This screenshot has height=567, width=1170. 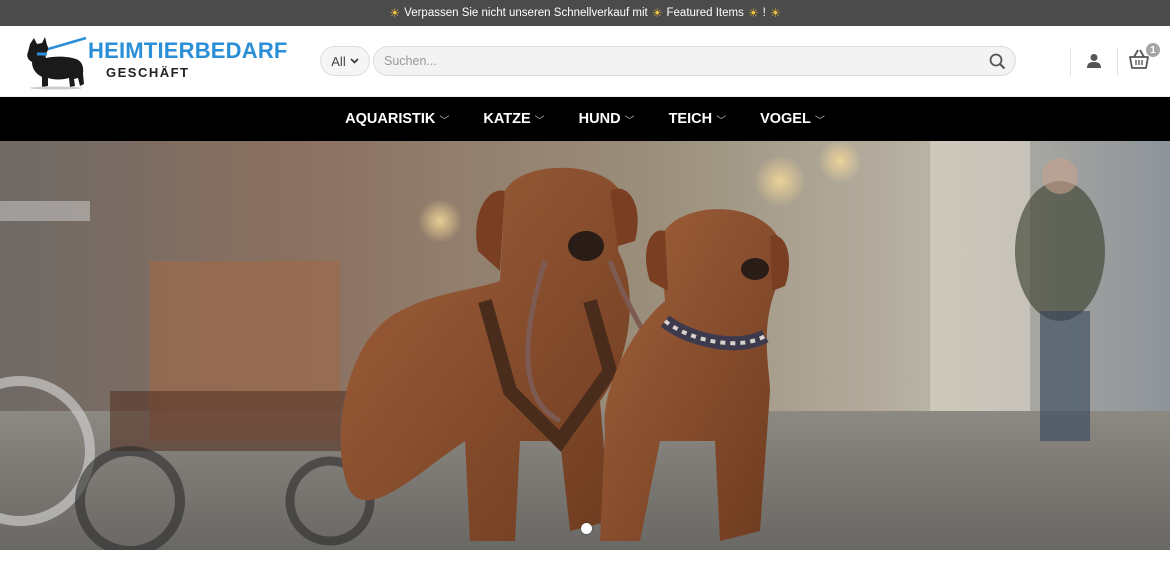 I want to click on search-button, so click(x=997, y=61).